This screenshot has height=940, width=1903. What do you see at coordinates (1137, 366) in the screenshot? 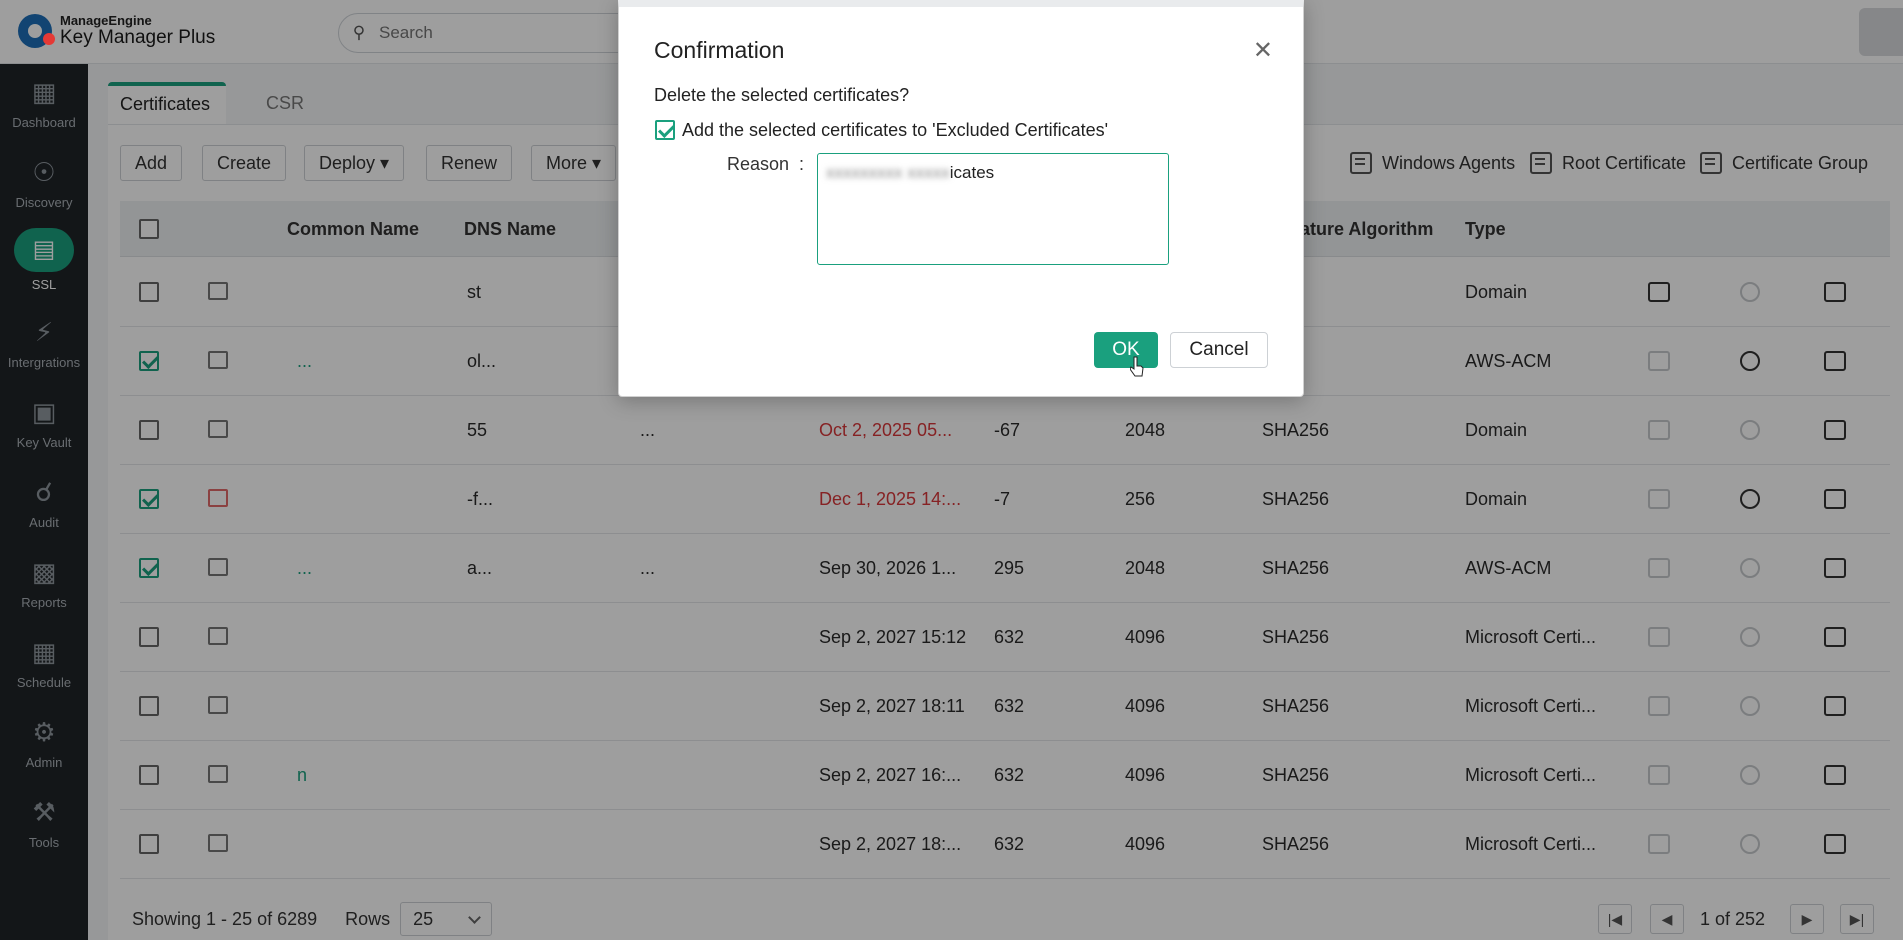
I see `pointer-cursor-icon` at bounding box center [1137, 366].